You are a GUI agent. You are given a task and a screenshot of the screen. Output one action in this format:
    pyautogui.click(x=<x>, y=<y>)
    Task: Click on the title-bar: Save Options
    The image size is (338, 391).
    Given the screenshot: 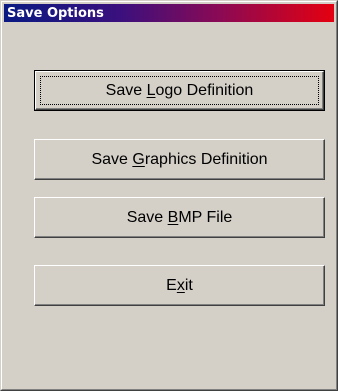 What is the action you would take?
    pyautogui.click(x=169, y=13)
    